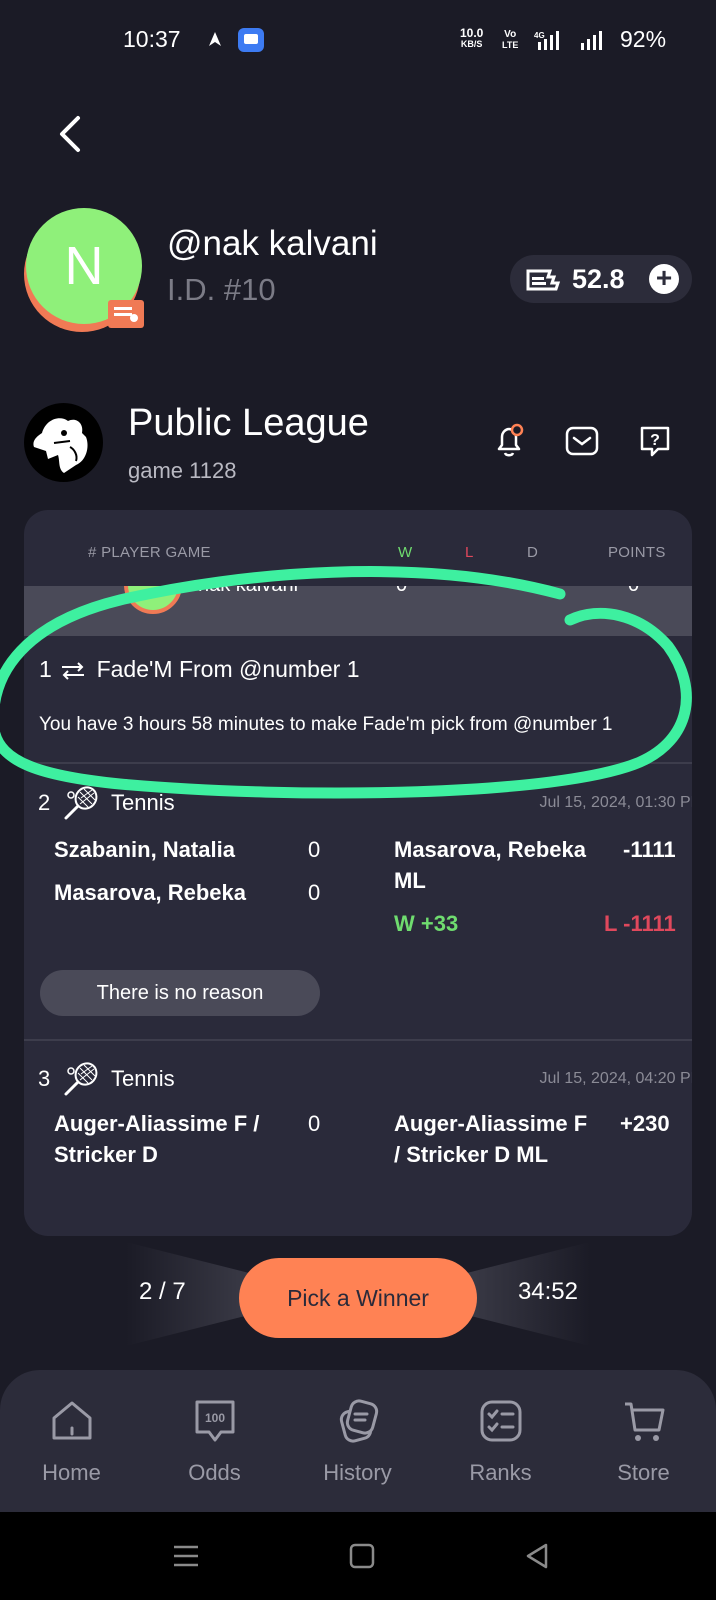 The width and height of the screenshot is (716, 1600). I want to click on nav-label: Ranks, so click(500, 1472).